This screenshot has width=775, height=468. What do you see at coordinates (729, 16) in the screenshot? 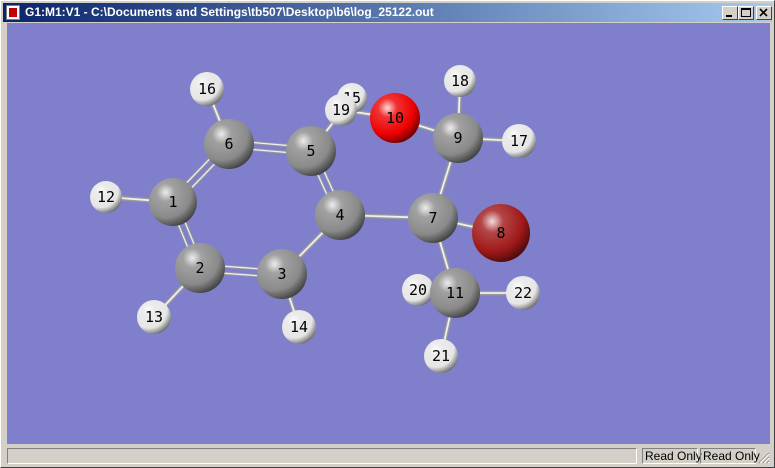
I see `minimize-icon` at bounding box center [729, 16].